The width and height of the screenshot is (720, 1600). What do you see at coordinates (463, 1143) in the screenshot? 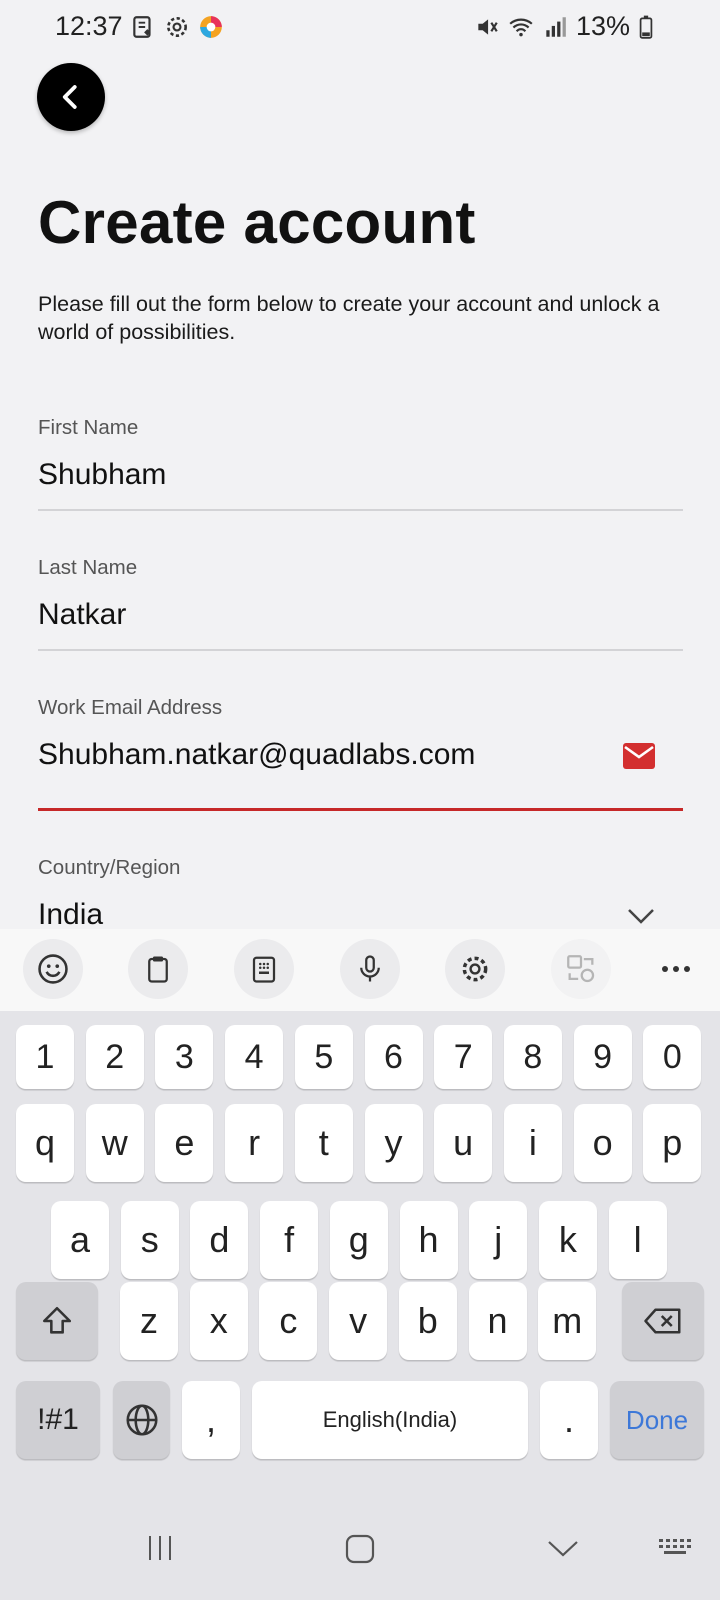
I see `letter-key-u: u` at bounding box center [463, 1143].